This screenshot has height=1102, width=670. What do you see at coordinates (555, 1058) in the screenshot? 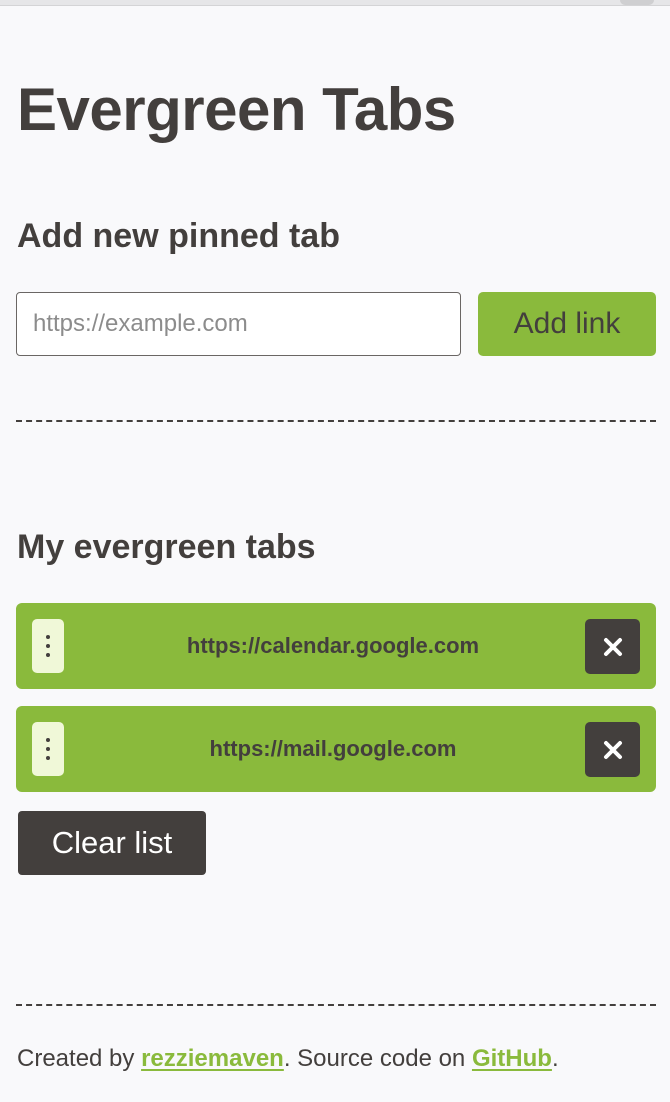
I see `footer-suffix: .` at bounding box center [555, 1058].